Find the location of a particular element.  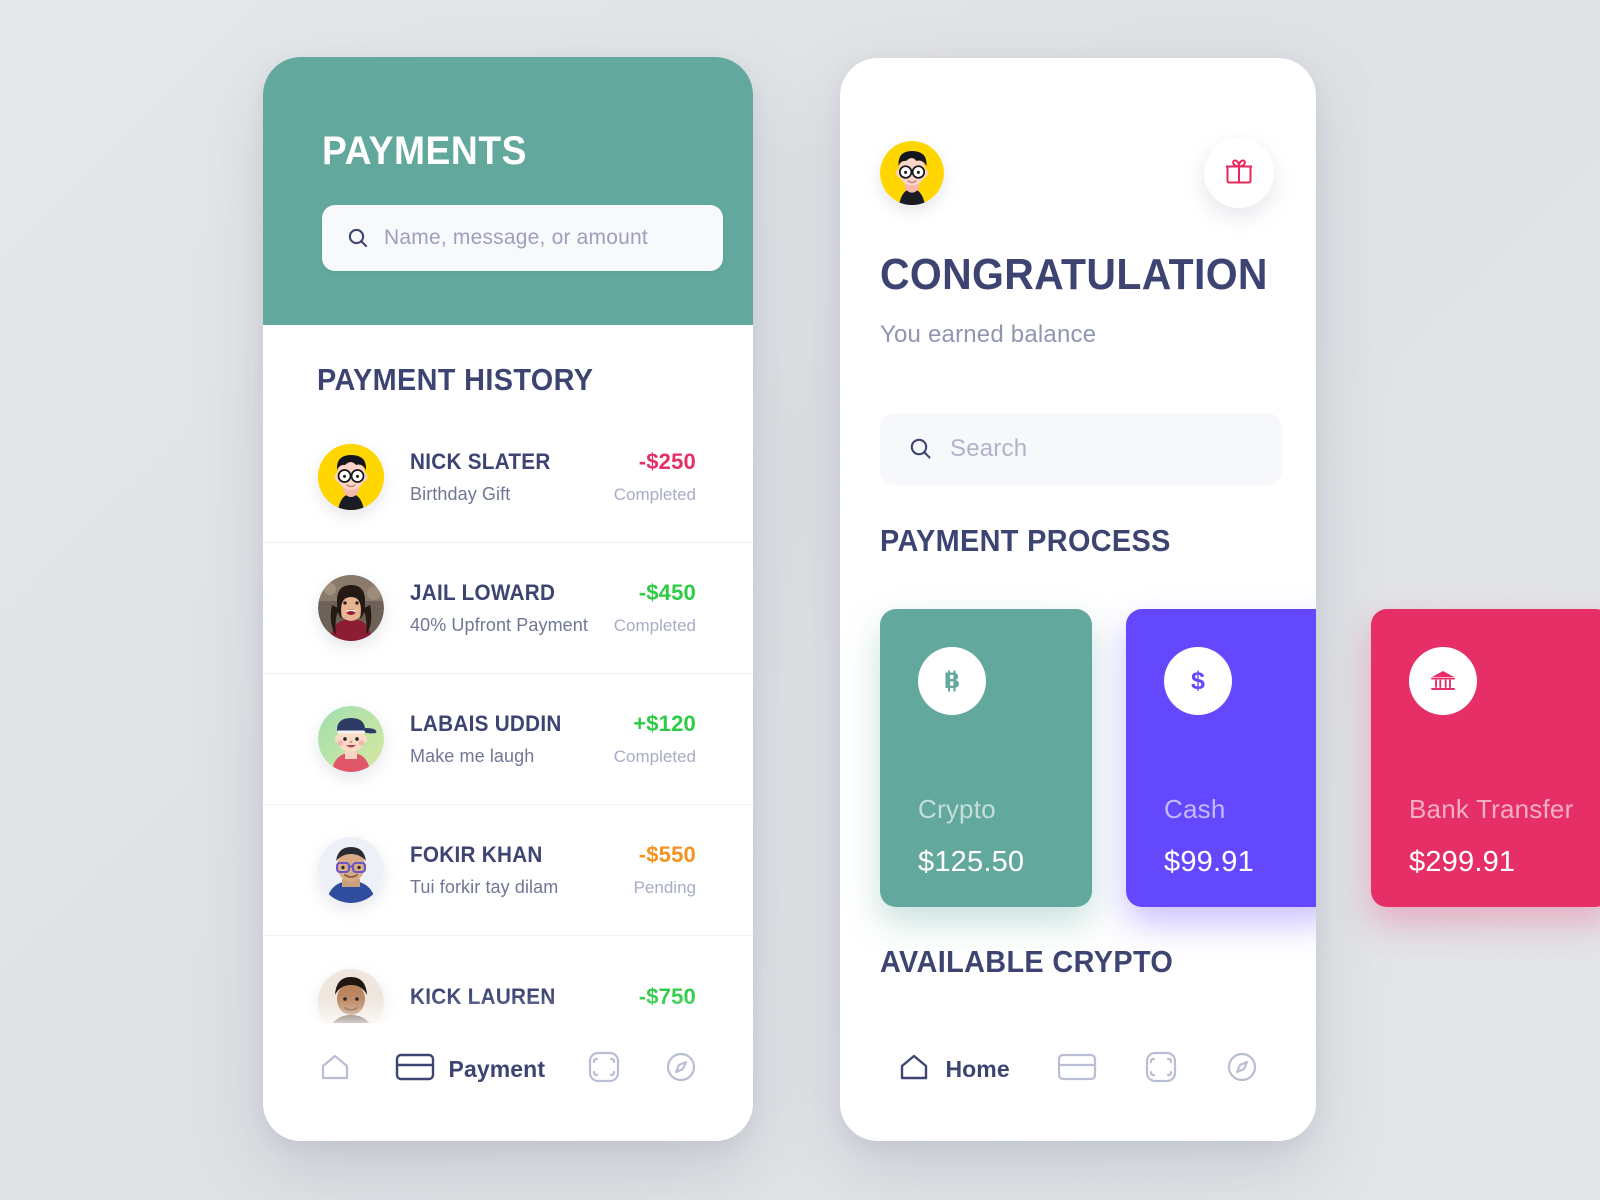

payment-method-label: Crypto is located at coordinates (957, 809).